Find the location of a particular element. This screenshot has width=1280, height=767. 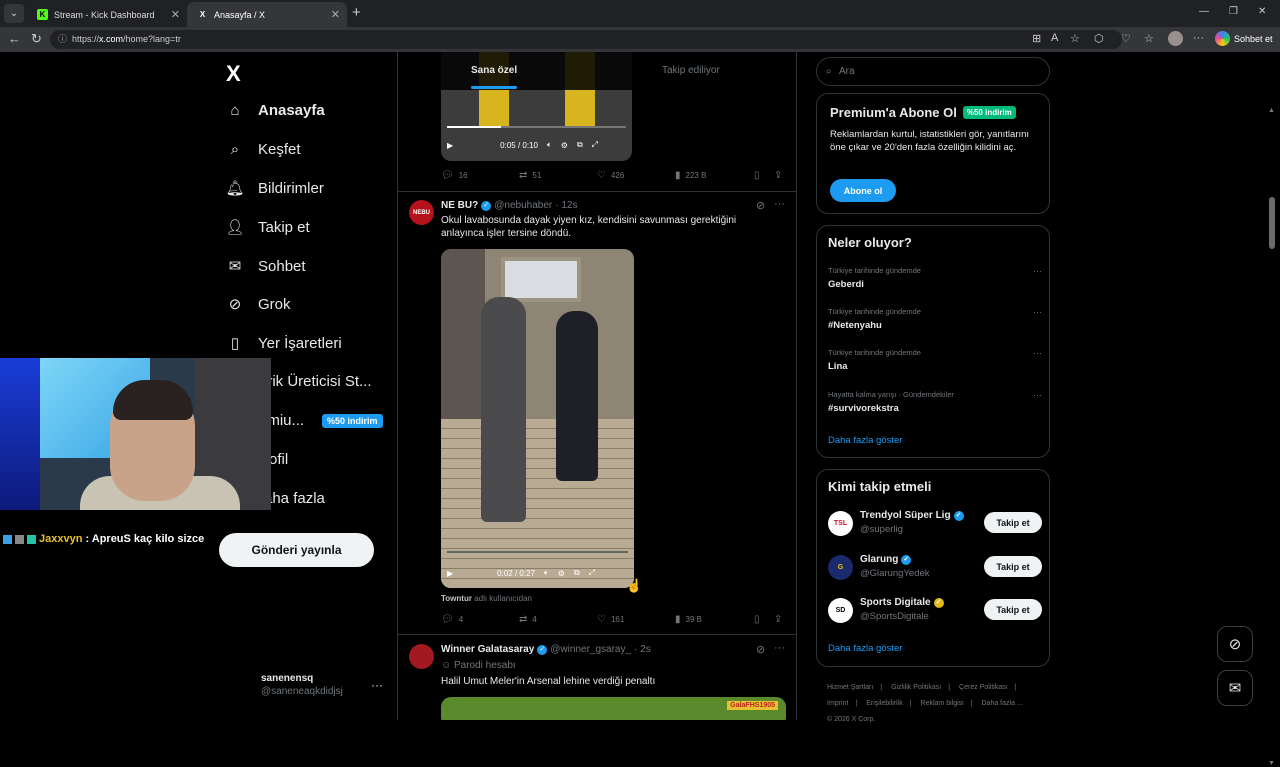

favorite-star-icon: ☆ is located at coordinates (1075, 38).